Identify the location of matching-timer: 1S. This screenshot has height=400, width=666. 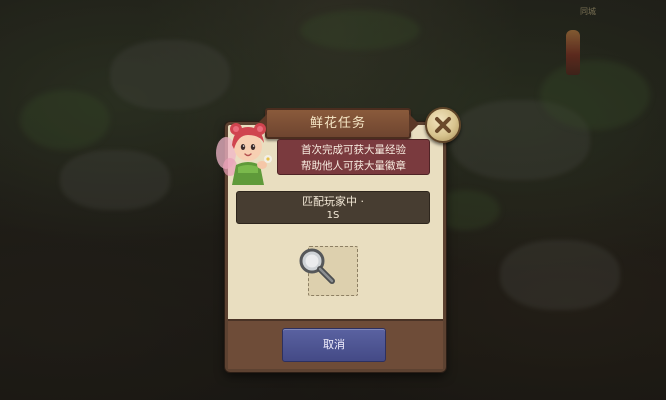
(333, 215).